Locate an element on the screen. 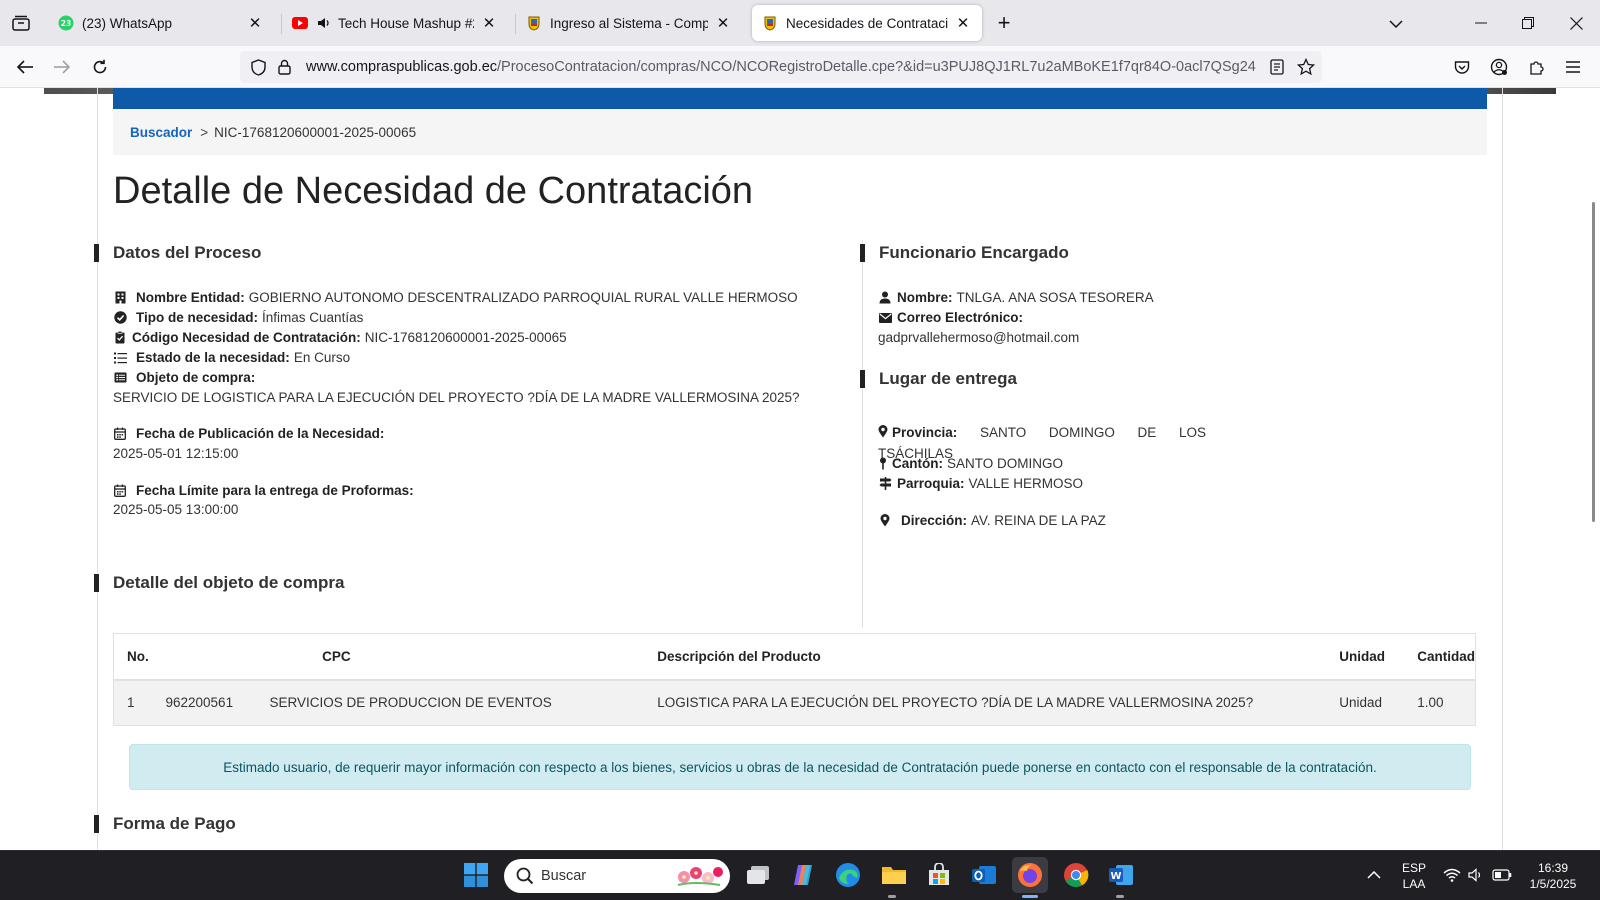 This screenshot has width=1600, height=900. funcionario-correo-value: gadprvallehermoso@hotmail.com is located at coordinates (978, 337).